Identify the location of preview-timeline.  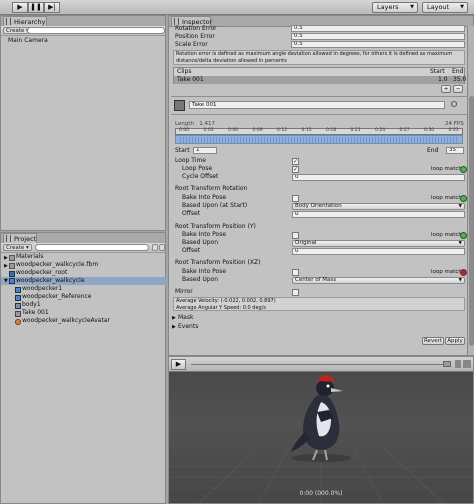
(317, 364).